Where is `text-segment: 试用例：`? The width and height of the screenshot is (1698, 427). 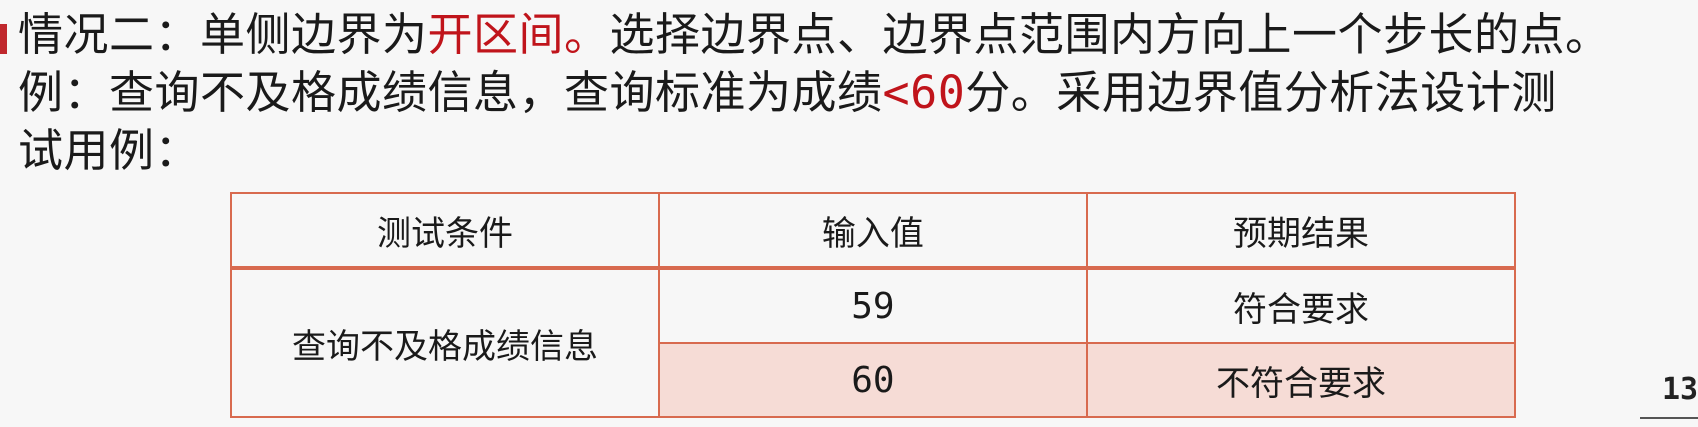
text-segment: 试用例： is located at coordinates (109, 150).